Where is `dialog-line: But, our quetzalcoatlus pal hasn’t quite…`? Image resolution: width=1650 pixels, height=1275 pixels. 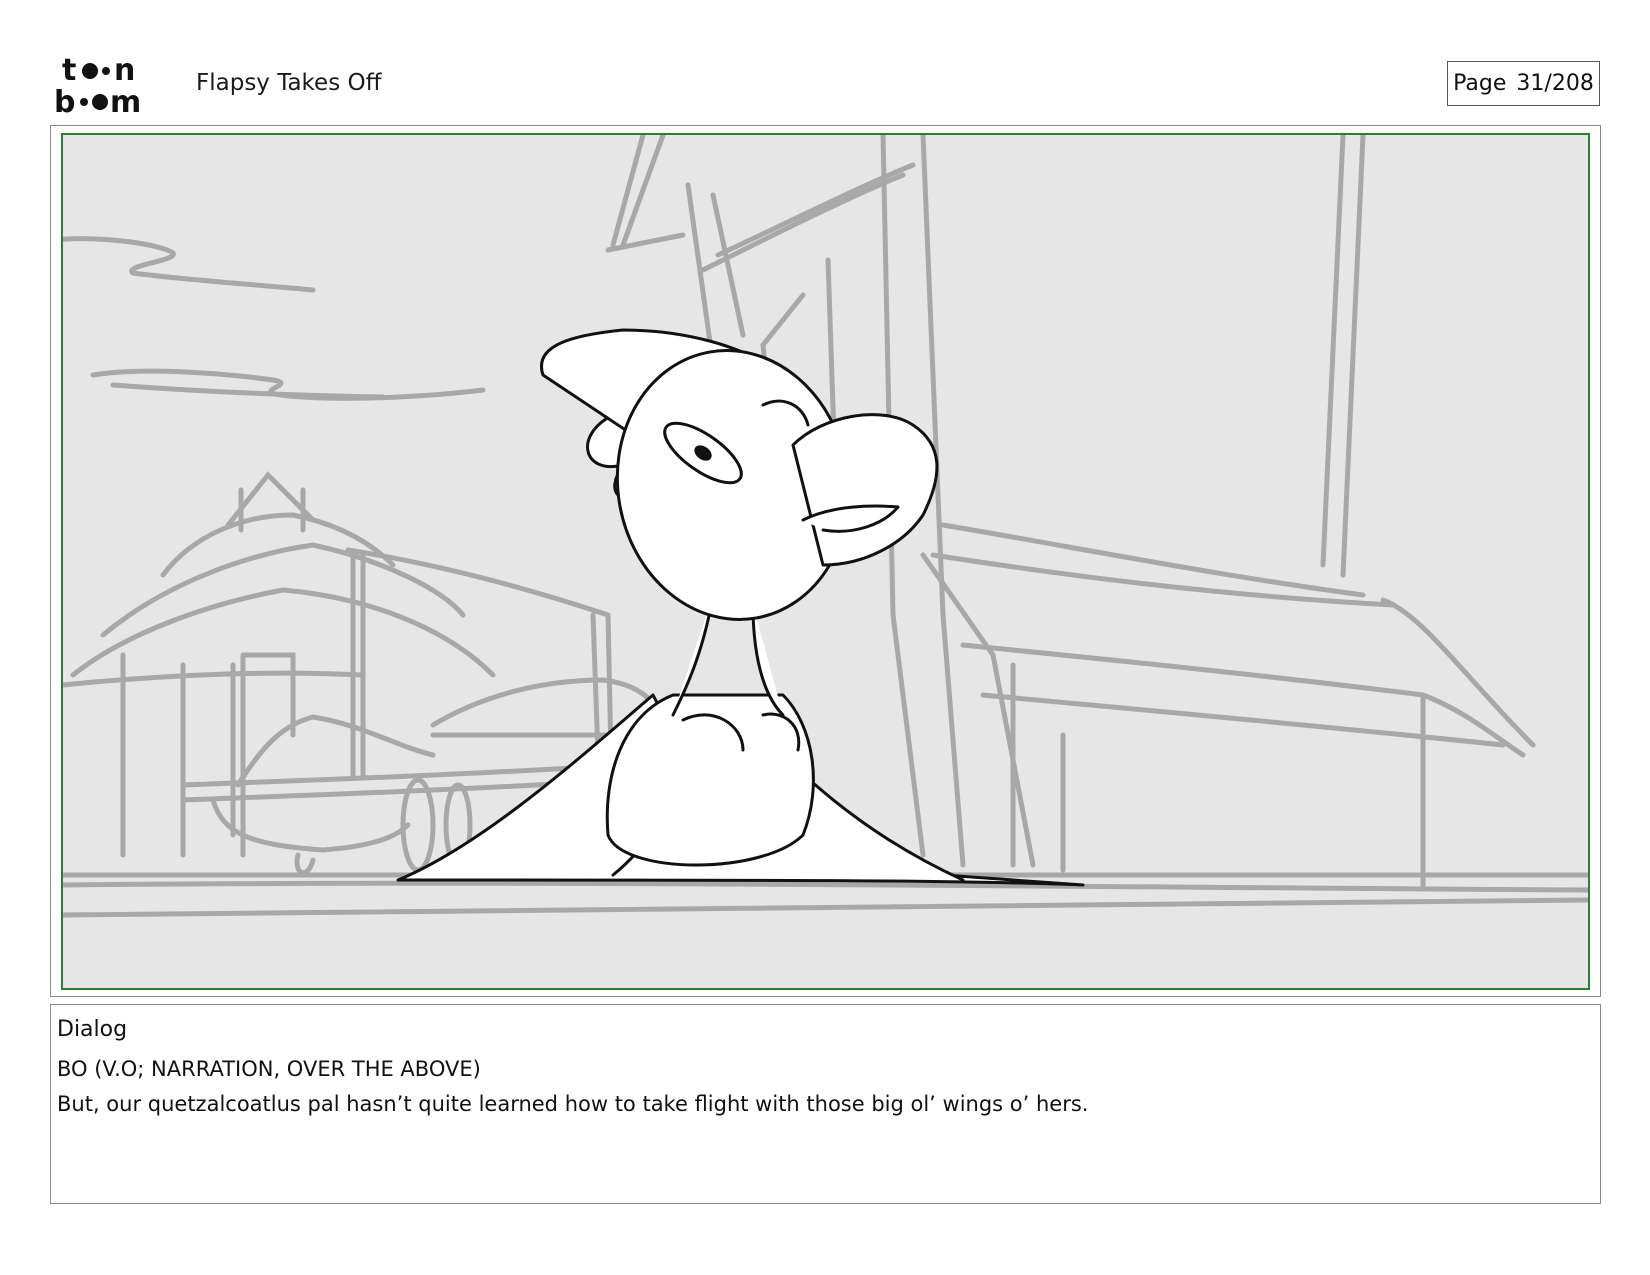
dialog-line: But, our quetzalcoatlus pal hasn’t quite… is located at coordinates (573, 1104).